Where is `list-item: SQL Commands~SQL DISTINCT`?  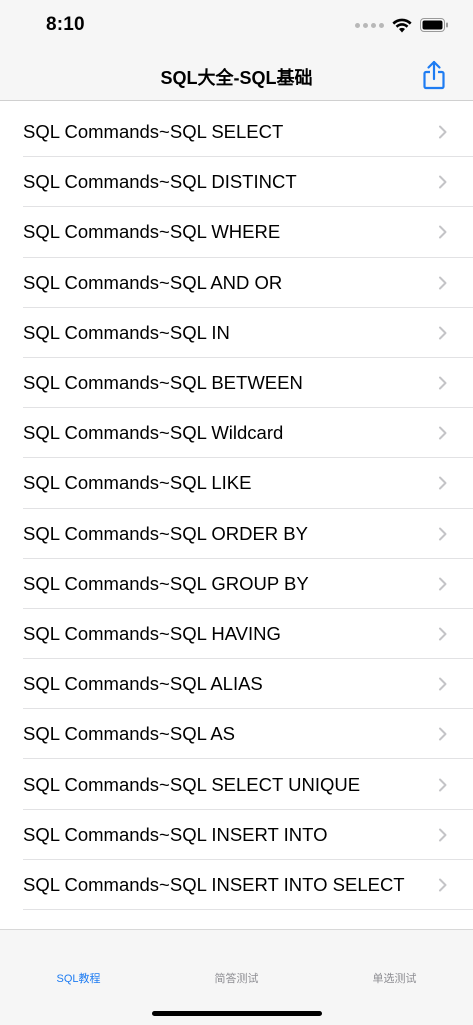 list-item: SQL Commands~SQL DISTINCT is located at coordinates (236, 182).